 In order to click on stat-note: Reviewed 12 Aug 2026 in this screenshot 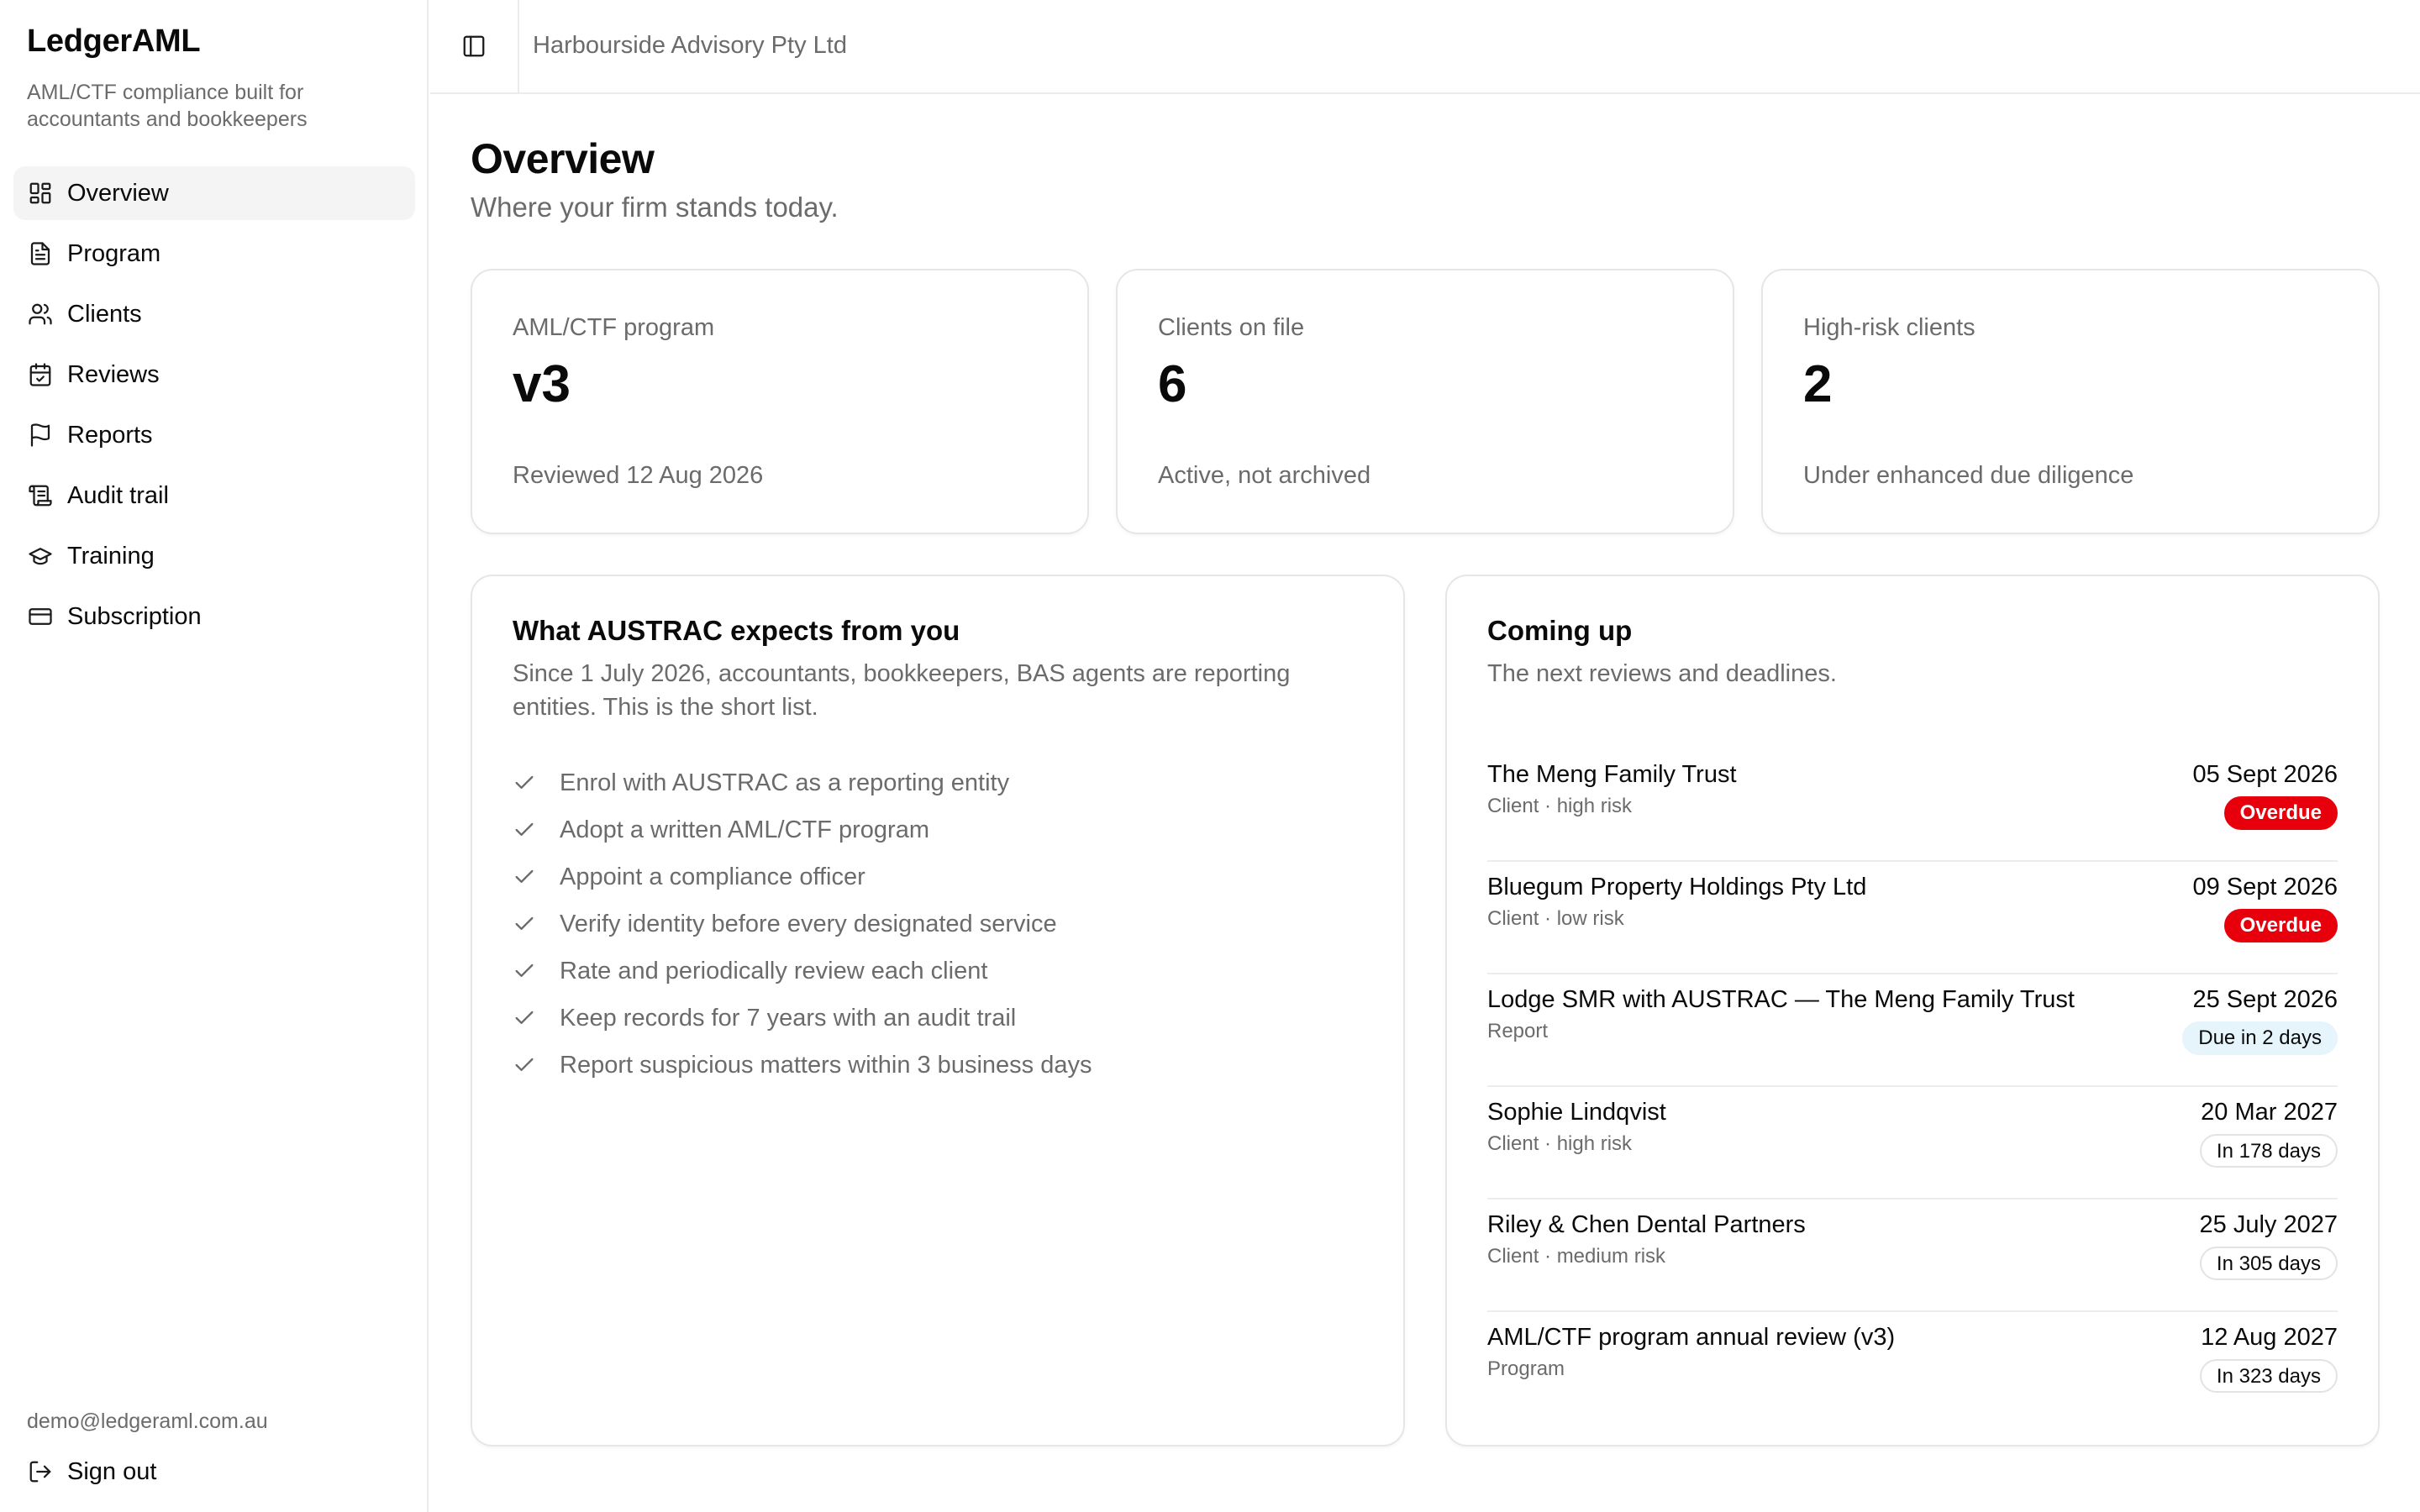, I will do `click(638, 475)`.